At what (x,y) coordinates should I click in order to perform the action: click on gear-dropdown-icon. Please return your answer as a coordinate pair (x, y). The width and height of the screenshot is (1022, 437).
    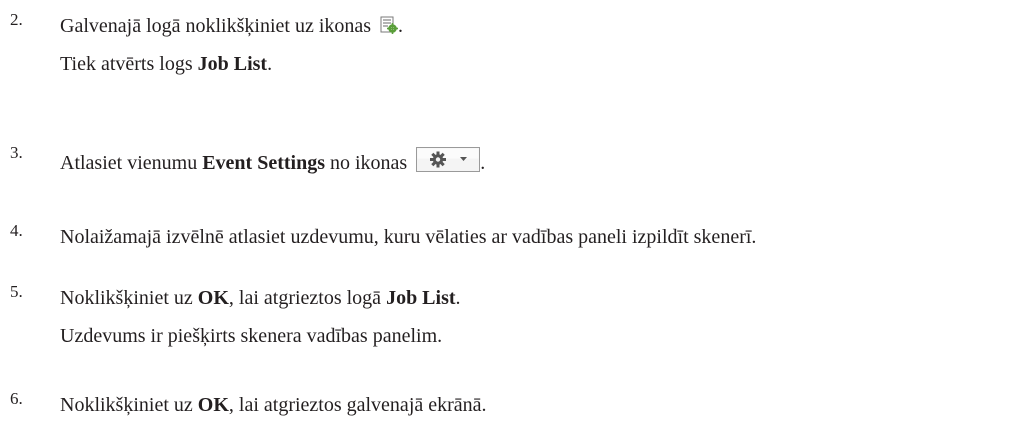
    Looking at the image, I should click on (448, 159).